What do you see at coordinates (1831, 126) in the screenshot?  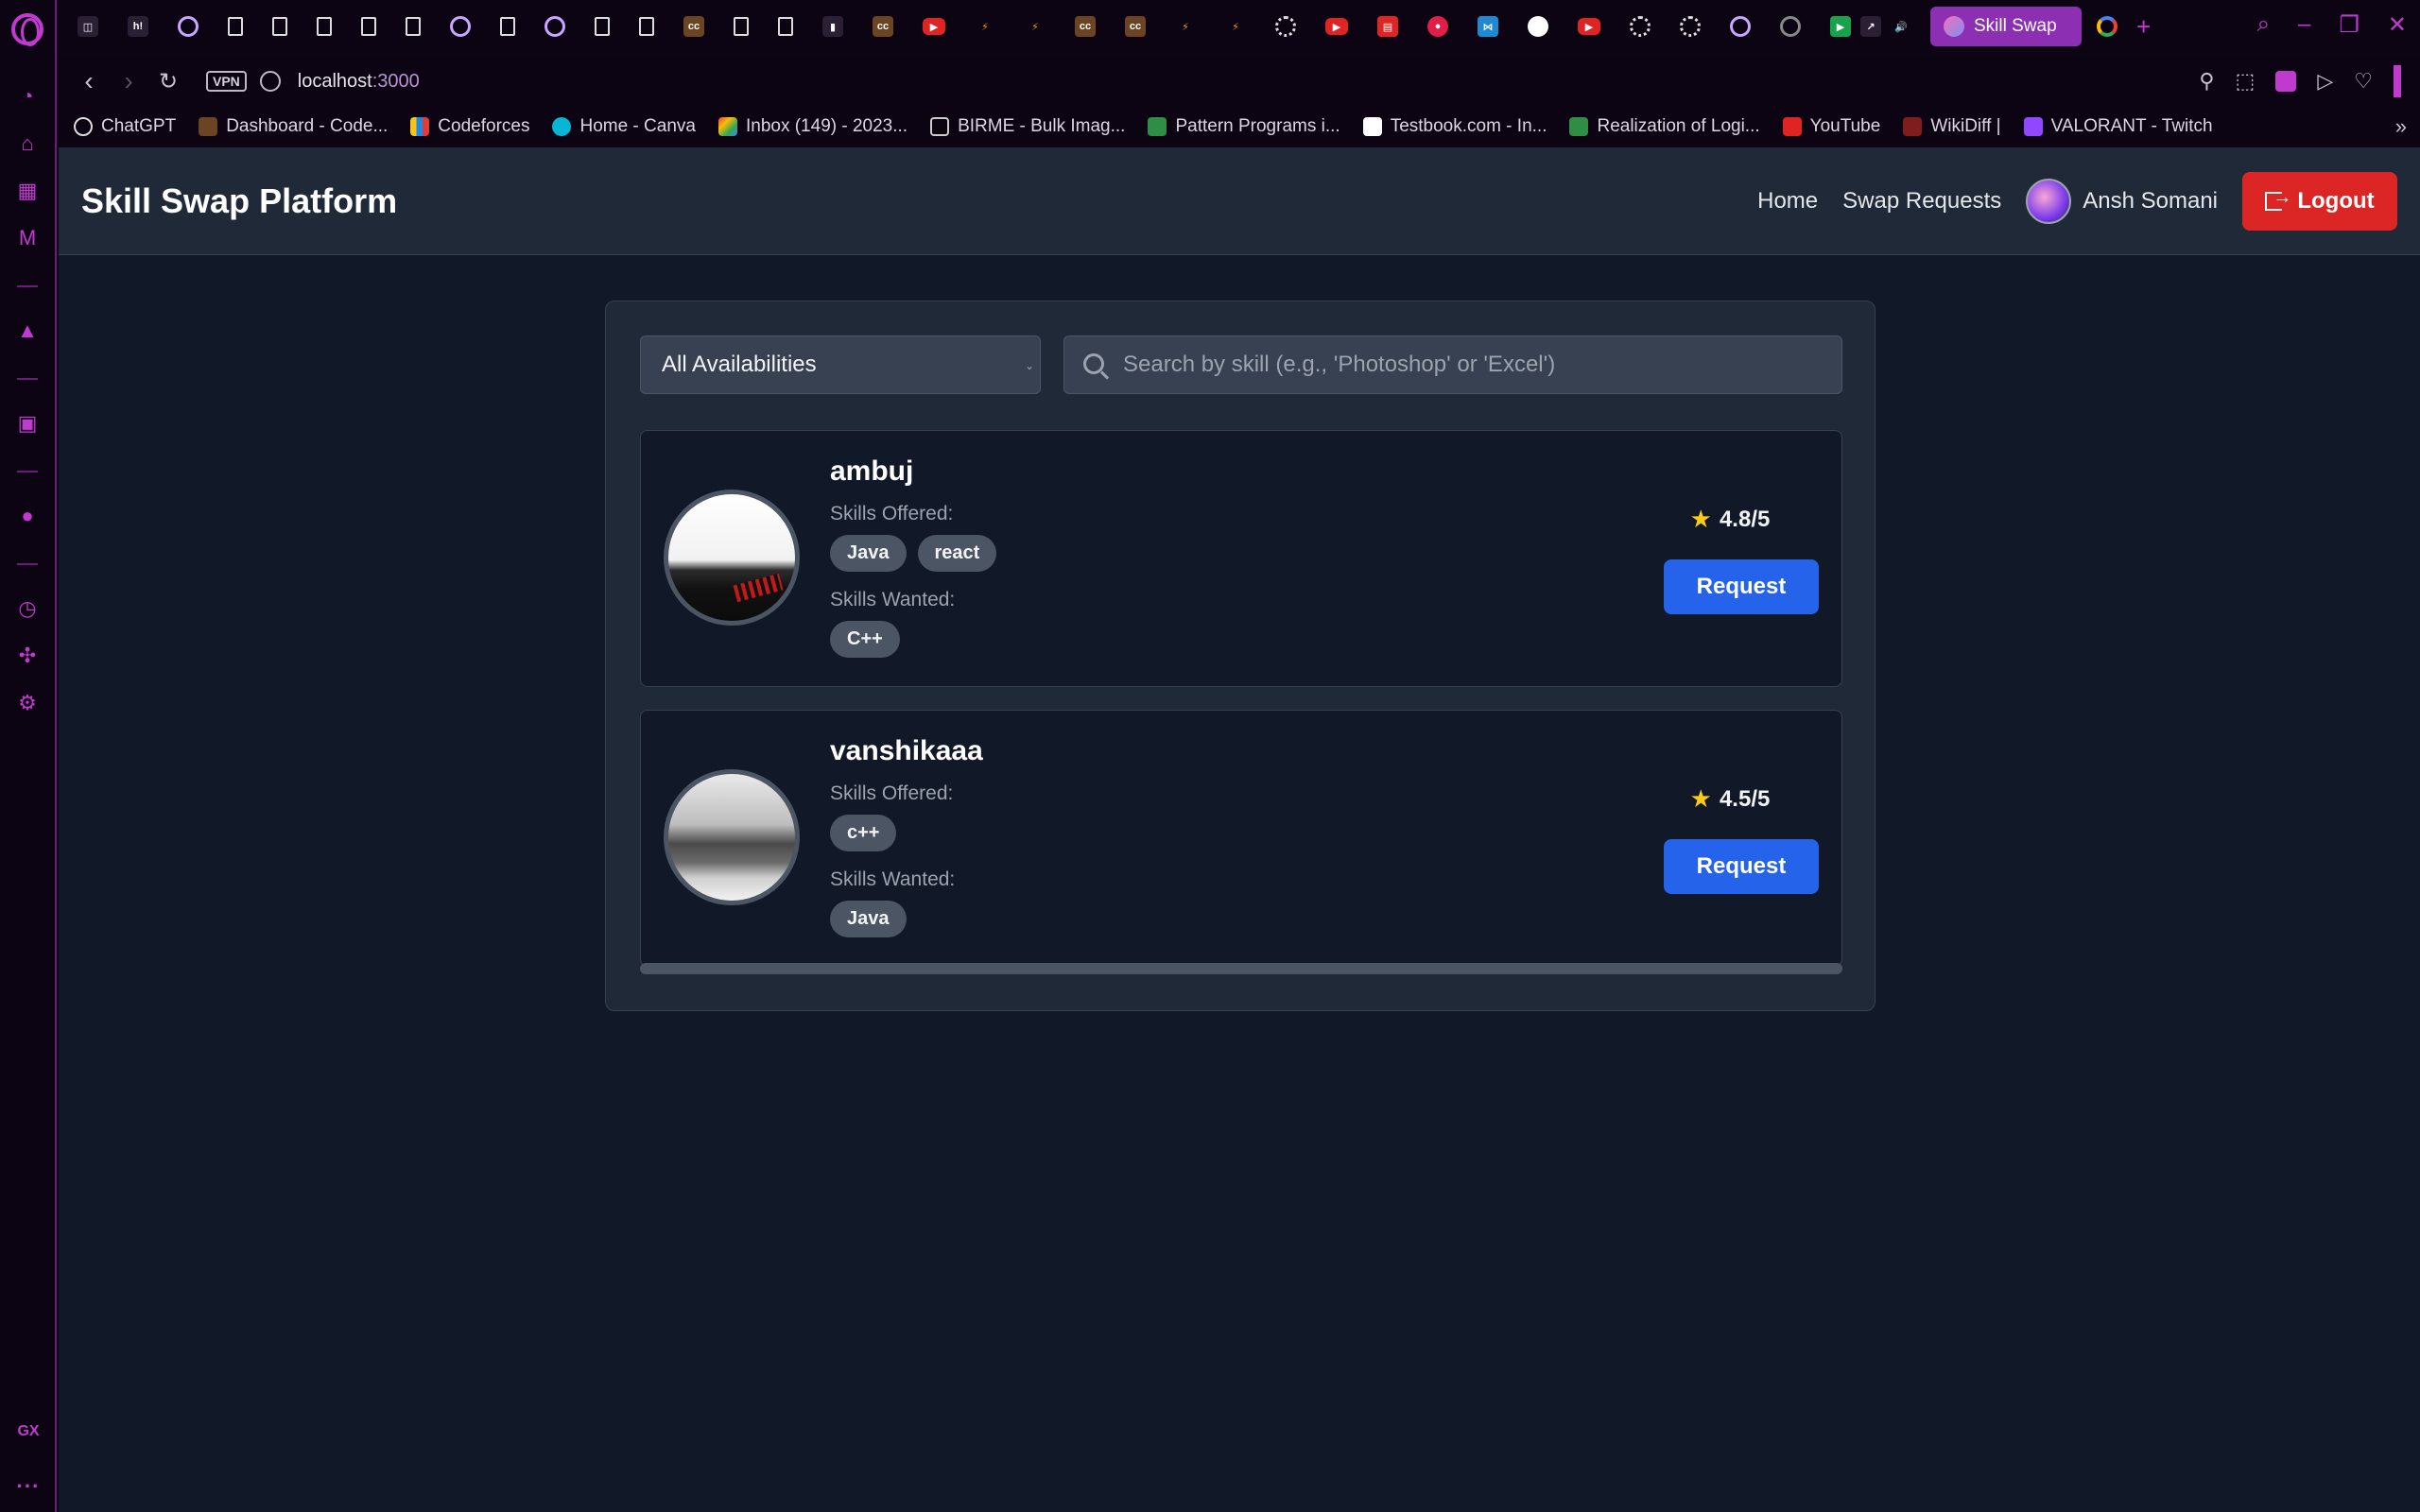 I see `bookmark-item: YouTube` at bounding box center [1831, 126].